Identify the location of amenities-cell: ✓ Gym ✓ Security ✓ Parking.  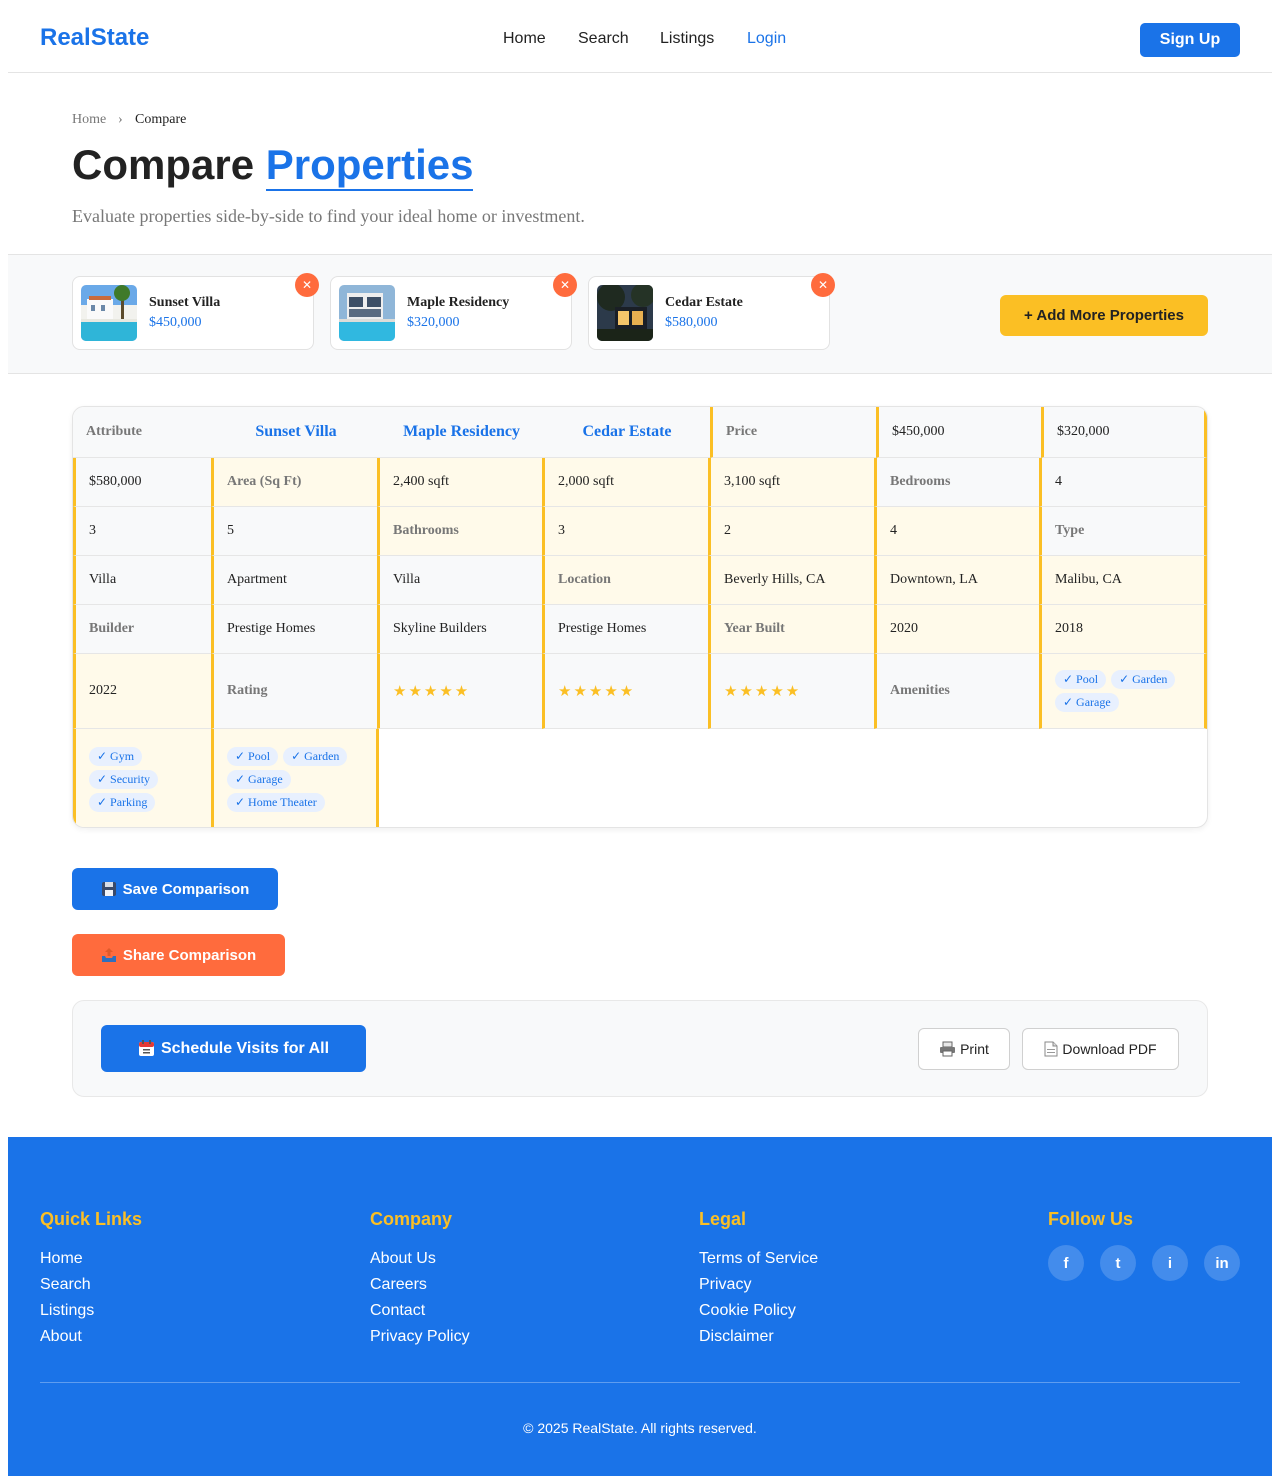
(143, 778).